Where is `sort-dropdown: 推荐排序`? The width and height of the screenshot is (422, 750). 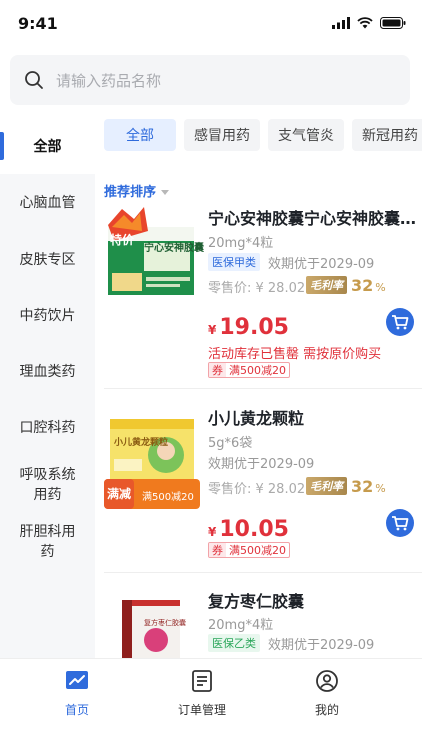 sort-dropdown: 推荐排序 is located at coordinates (137, 190).